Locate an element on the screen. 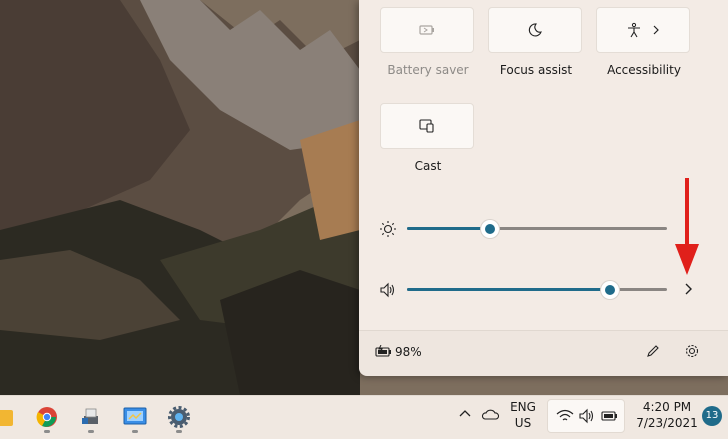 This screenshot has width=728, height=439. volume-slider-track is located at coordinates (537, 290).